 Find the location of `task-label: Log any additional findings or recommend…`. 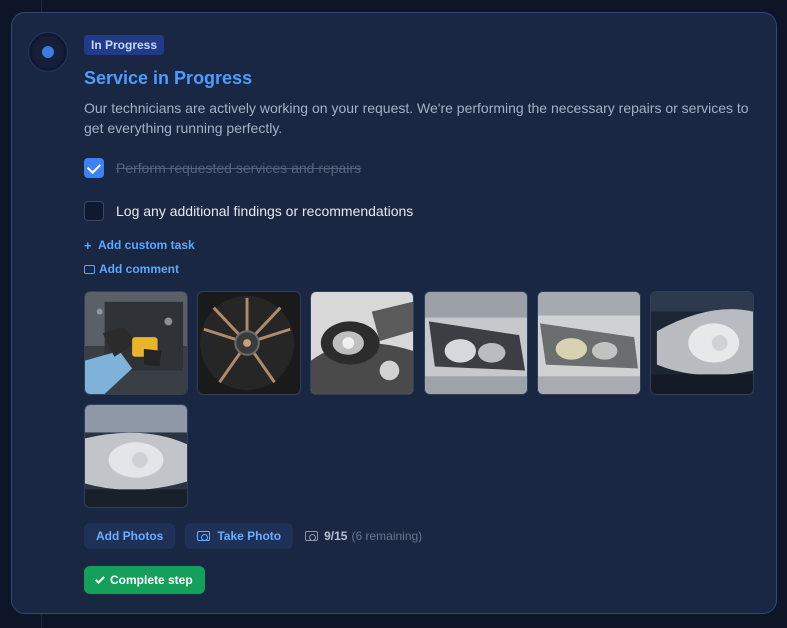

task-label: Log any additional findings or recommend… is located at coordinates (265, 211).